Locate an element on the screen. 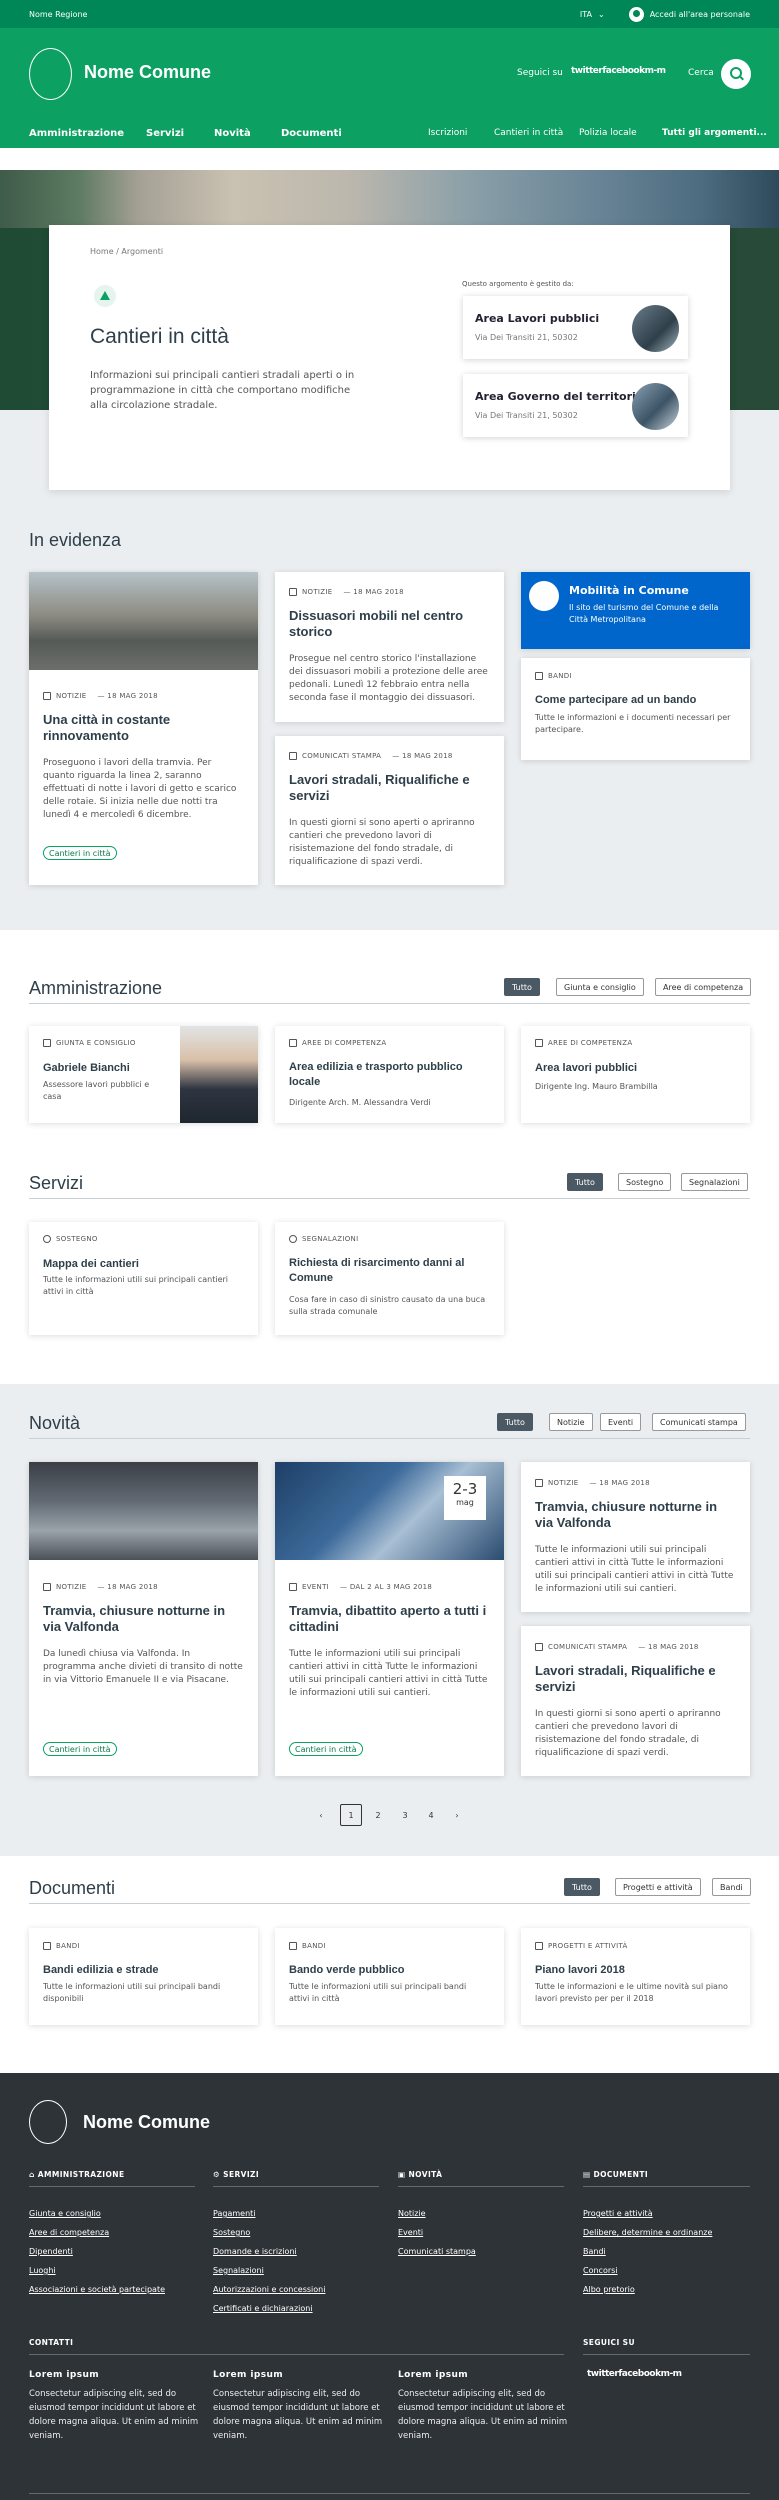  nav-polizia: Polizia locale is located at coordinates (608, 133).